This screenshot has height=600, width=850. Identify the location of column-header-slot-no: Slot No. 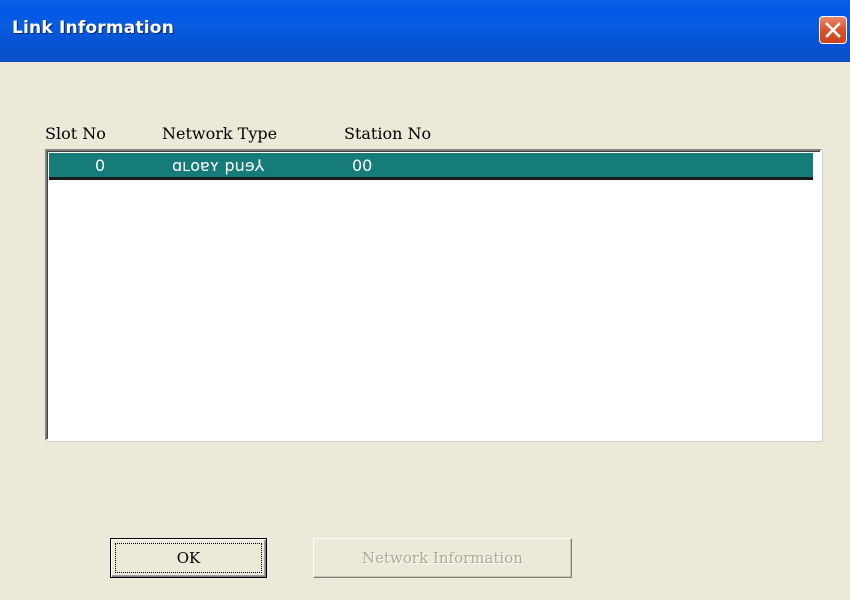
(75, 133).